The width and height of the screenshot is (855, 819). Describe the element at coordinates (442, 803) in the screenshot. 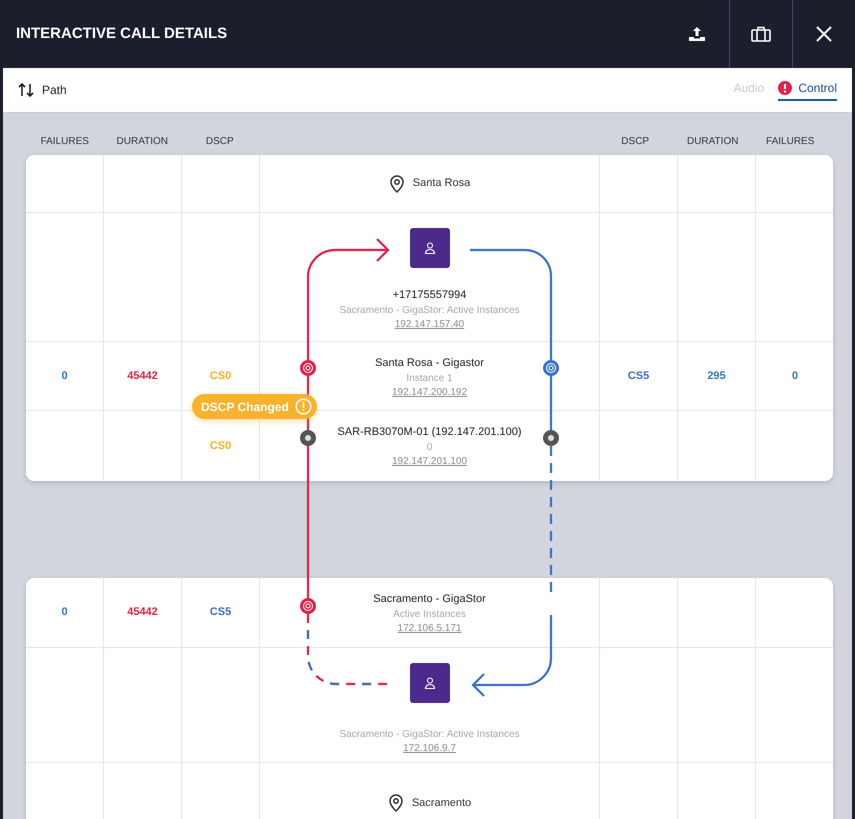

I see `location-name: Sacramento` at that location.